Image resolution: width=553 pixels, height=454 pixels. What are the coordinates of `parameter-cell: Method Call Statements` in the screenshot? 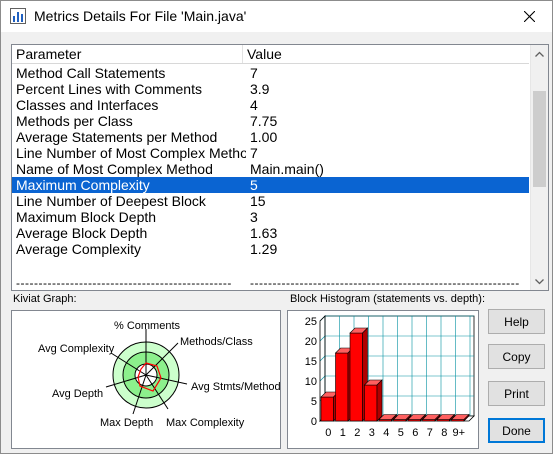 It's located at (91, 73).